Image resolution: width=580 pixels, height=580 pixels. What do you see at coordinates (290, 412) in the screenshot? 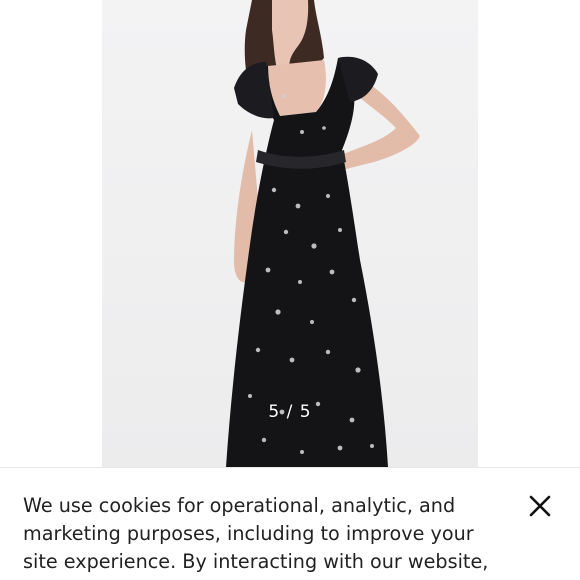
I see `image-counter: 5 / 5` at bounding box center [290, 412].